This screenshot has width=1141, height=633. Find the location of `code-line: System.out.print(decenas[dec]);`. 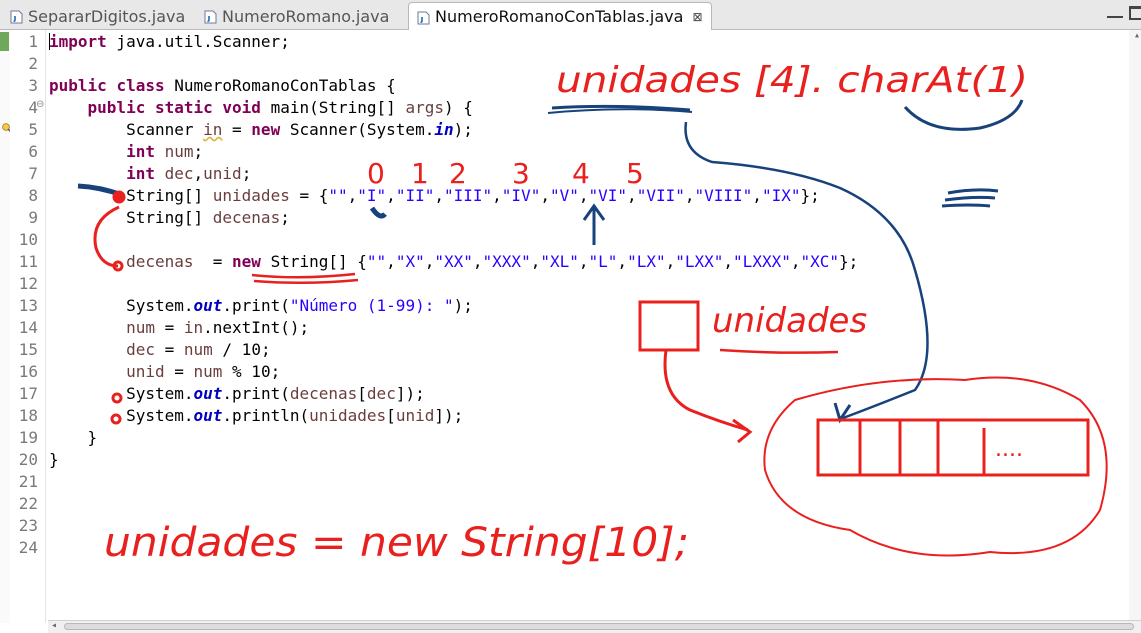

code-line: System.out.print(decenas[dec]); is located at coordinates (237, 394).